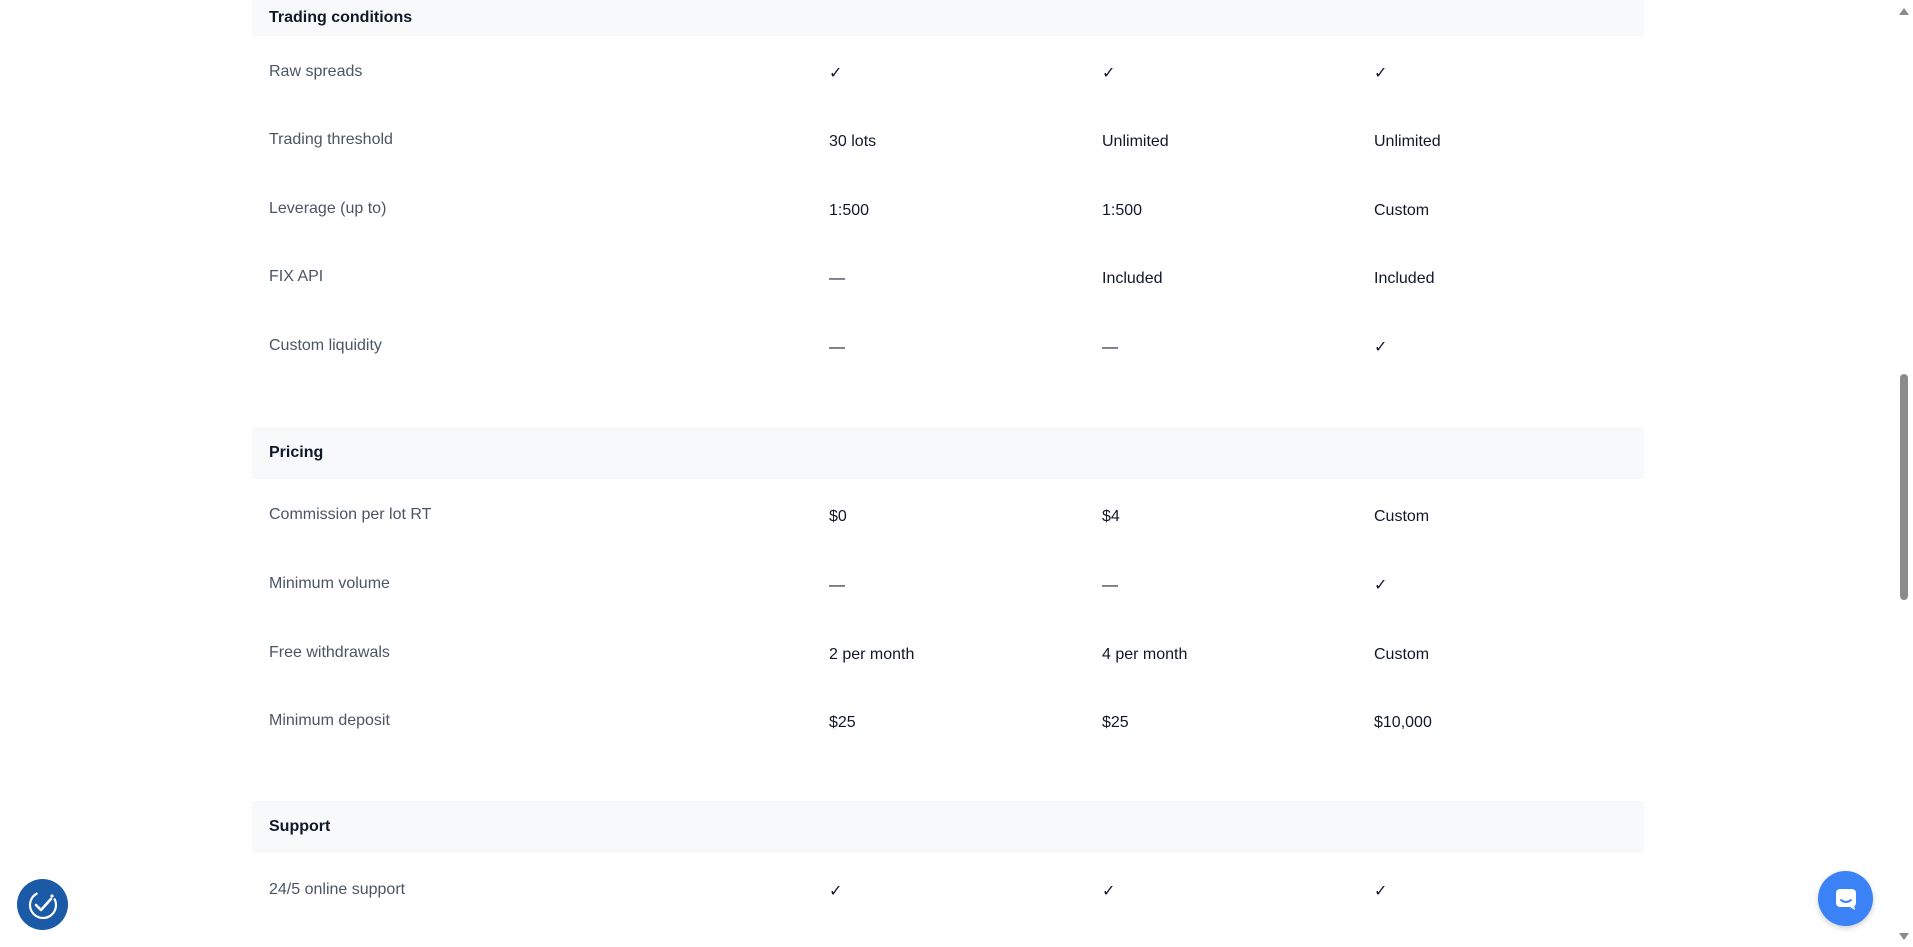 The image size is (1913, 947). I want to click on chat-icon, so click(1845, 899).